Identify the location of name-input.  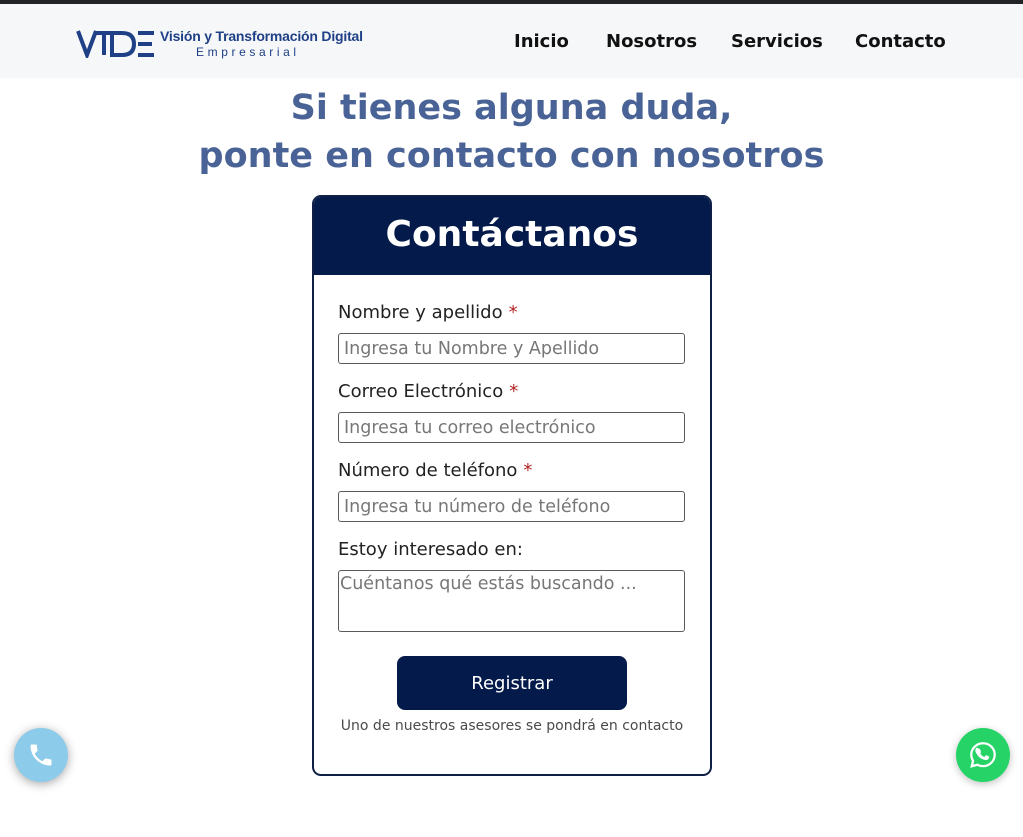
(511, 348).